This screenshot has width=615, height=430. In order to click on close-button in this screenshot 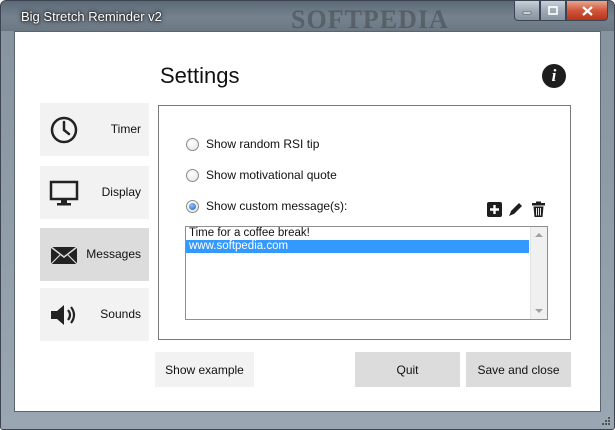, I will do `click(587, 11)`.